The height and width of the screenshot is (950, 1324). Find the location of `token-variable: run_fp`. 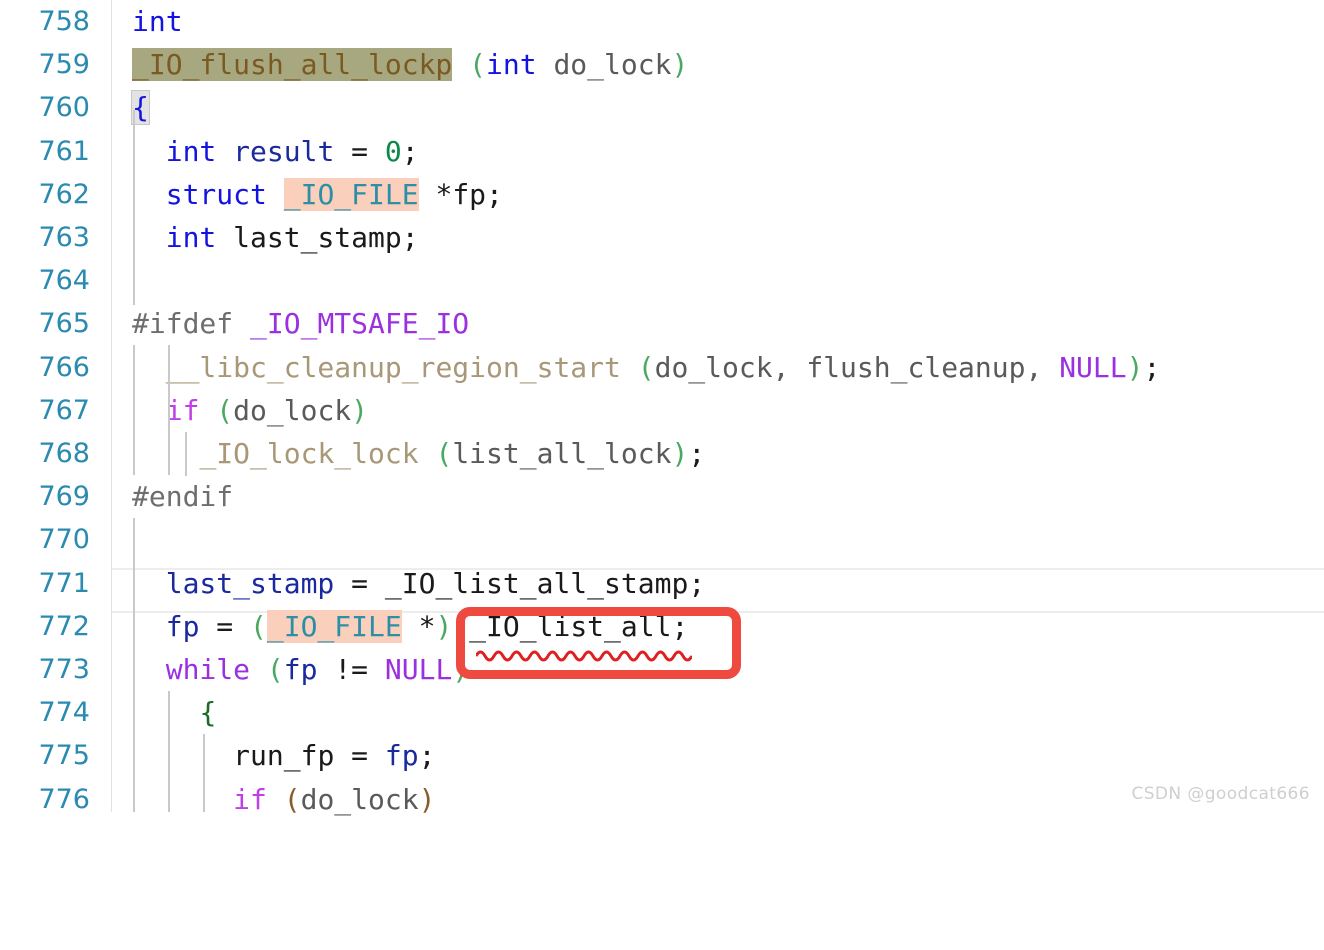

token-variable: run_fp is located at coordinates (284, 756).